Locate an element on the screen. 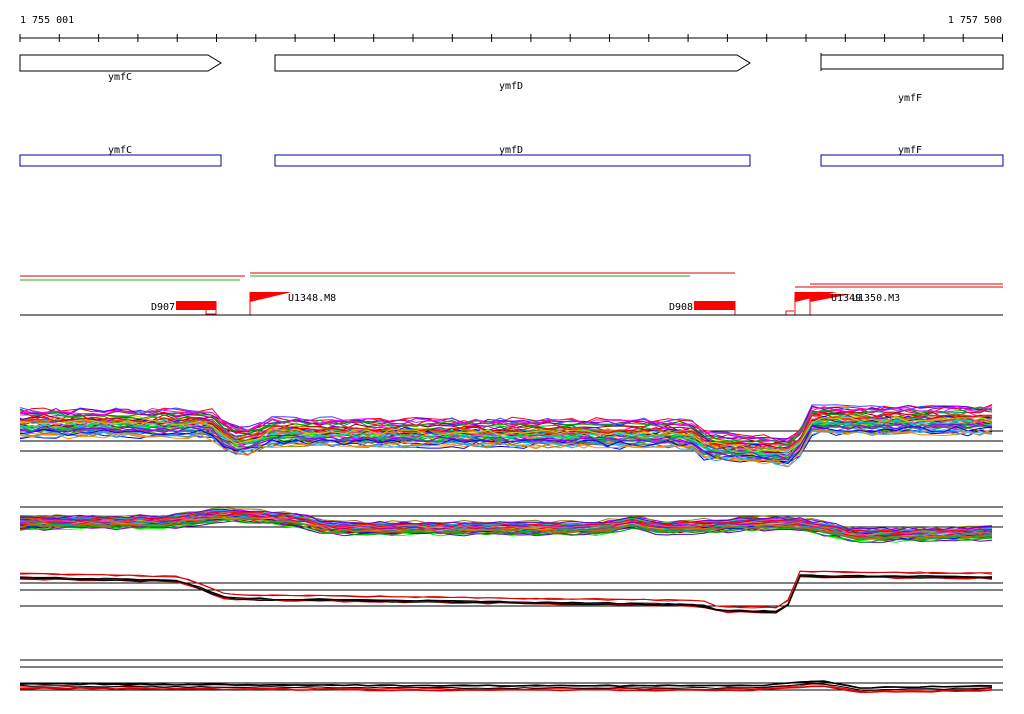 This screenshot has width=1024, height=714. feature-promoter-U1348 is located at coordinates (271, 297).